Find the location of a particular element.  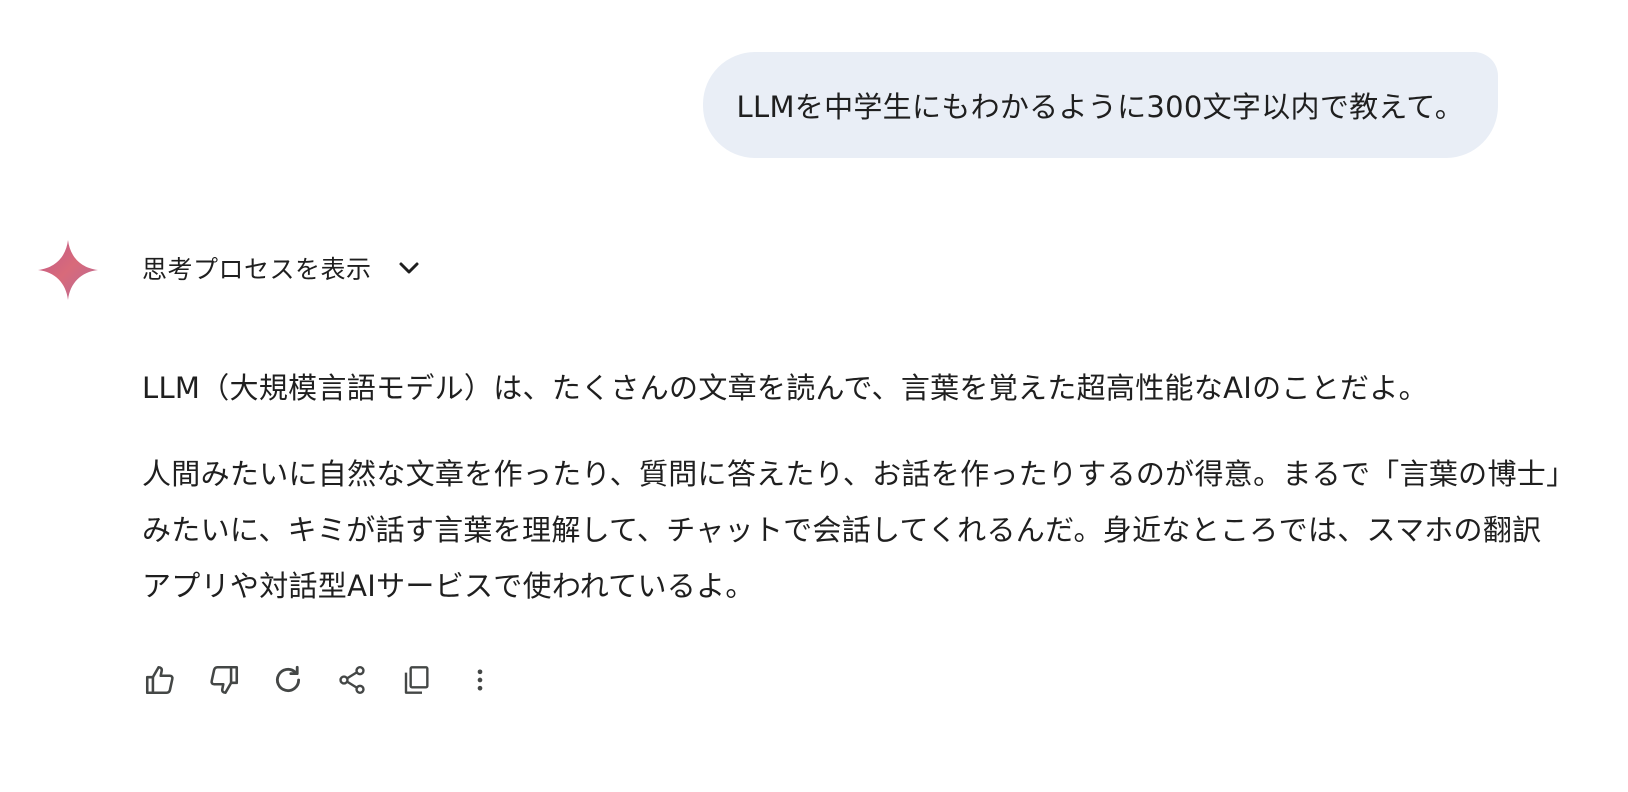

thumbs-down-button is located at coordinates (224, 680).